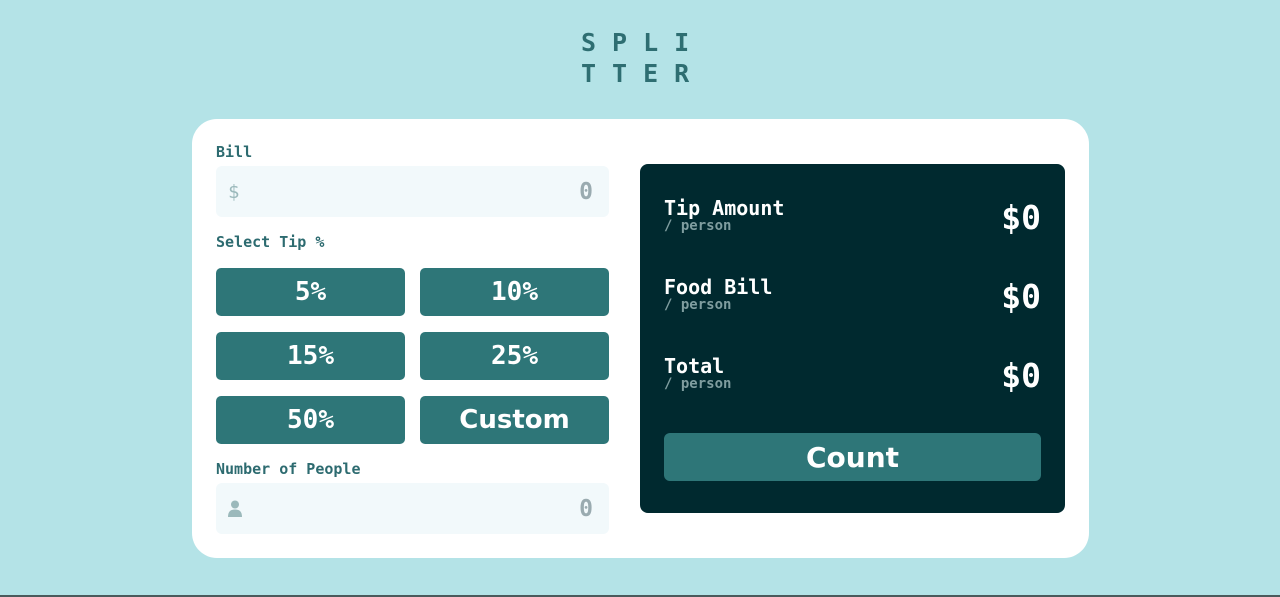 This screenshot has width=1280, height=597. I want to click on people-input: 0, so click(412, 508).